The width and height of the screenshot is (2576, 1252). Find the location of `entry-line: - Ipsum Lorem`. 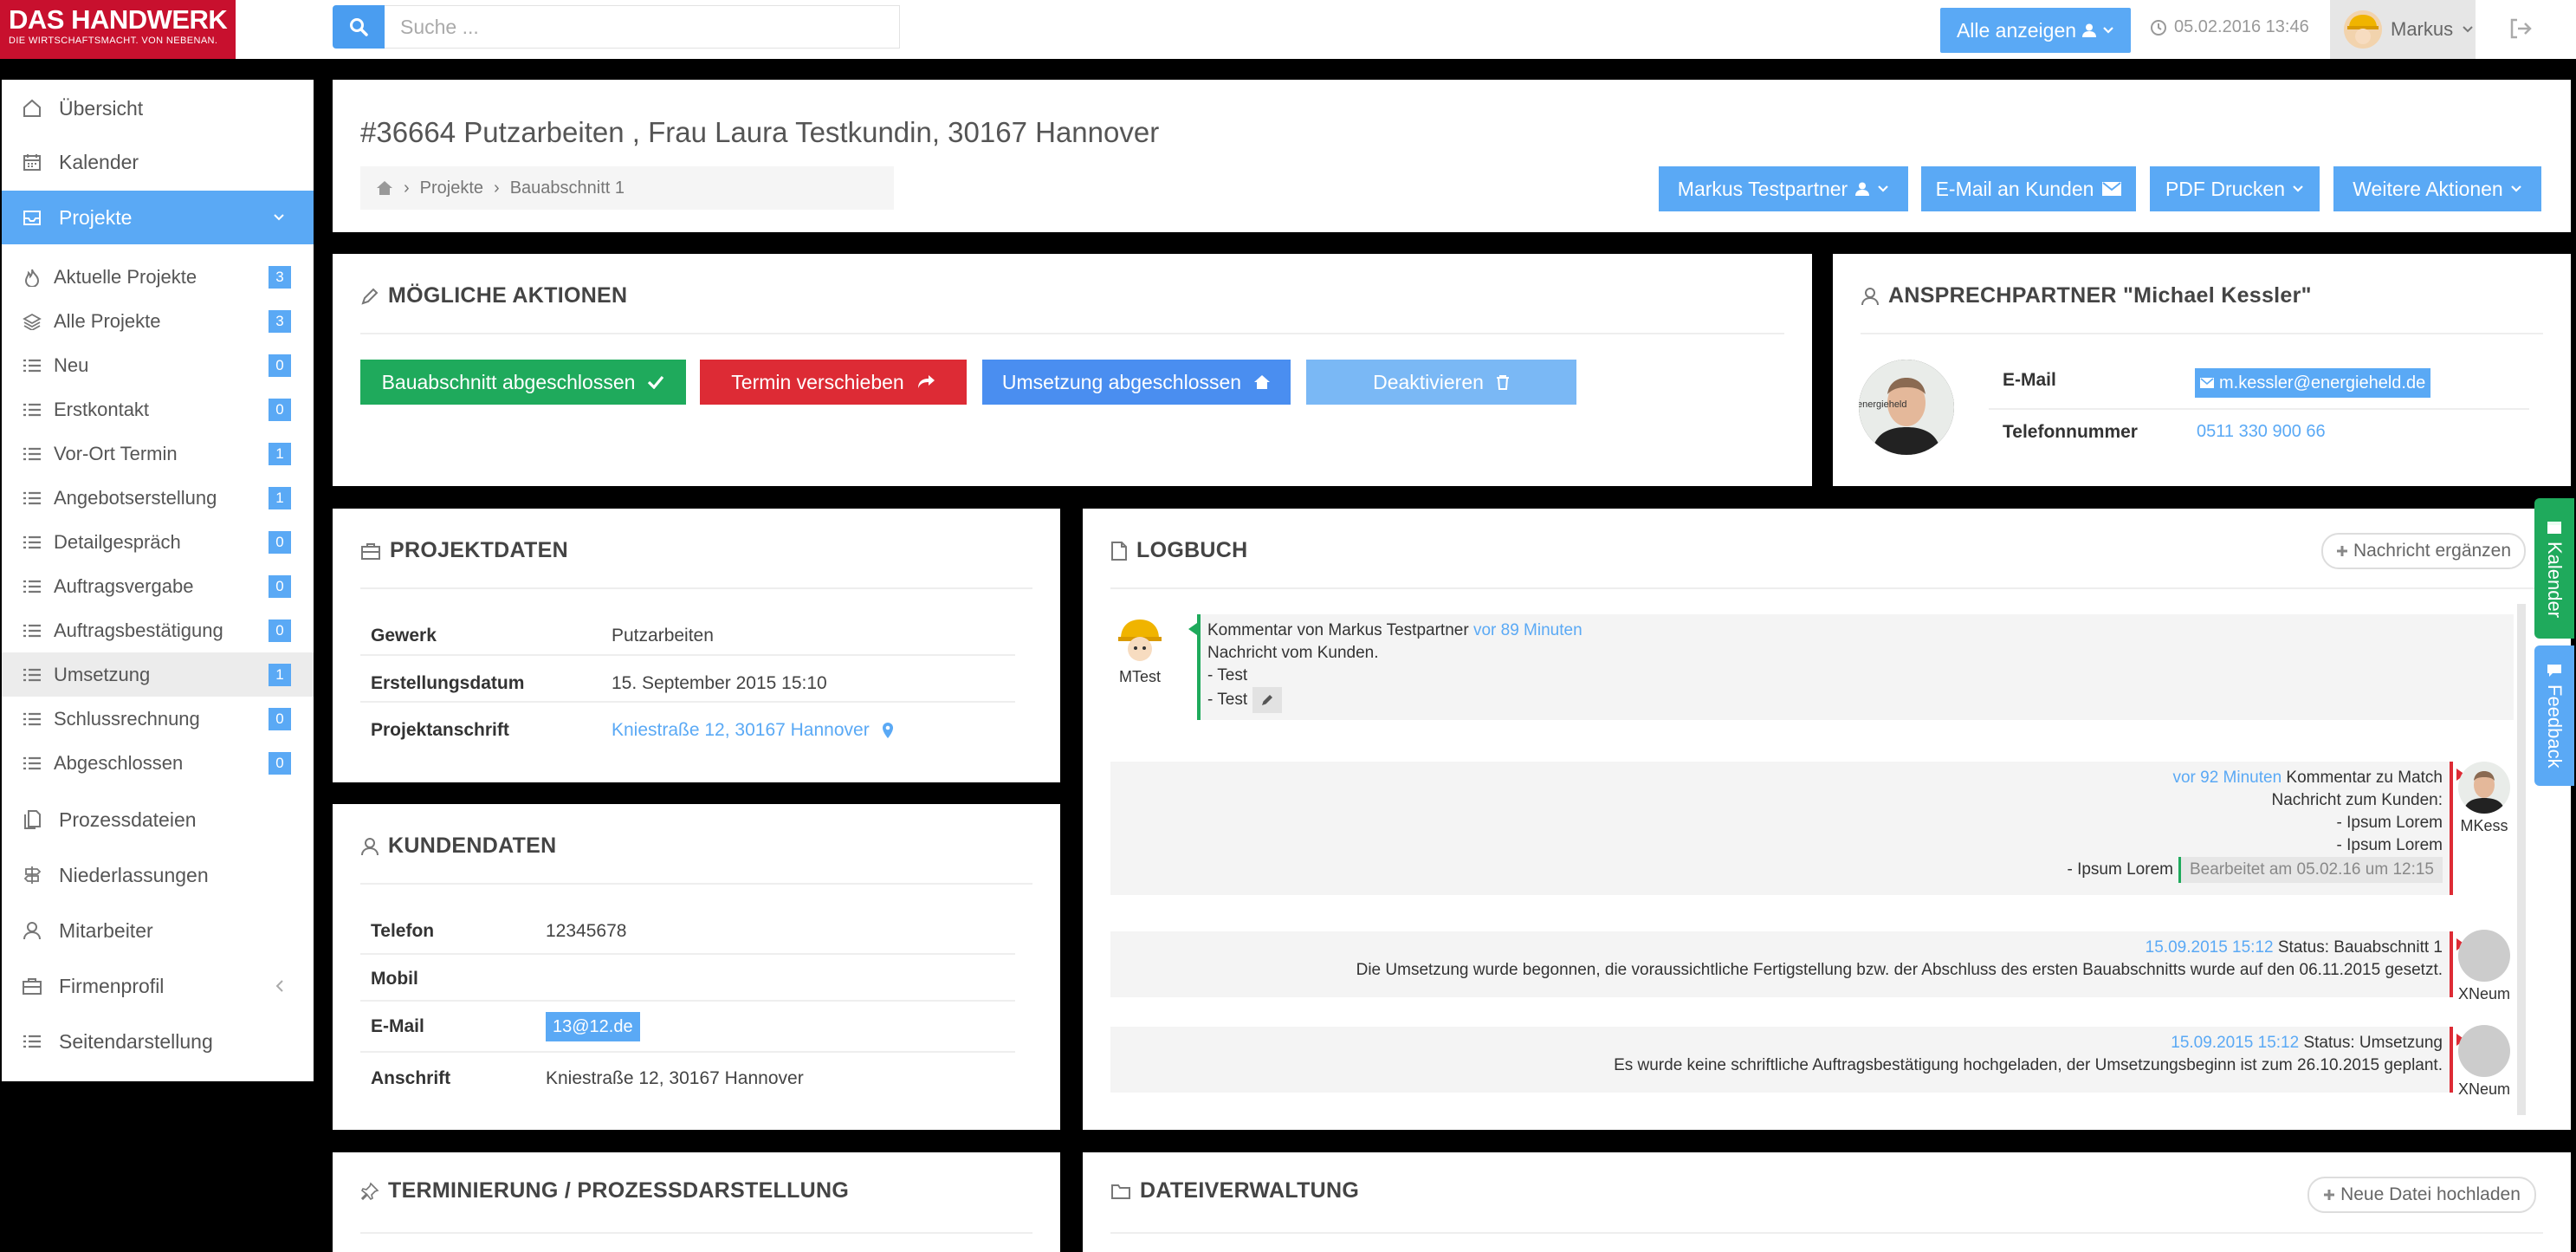

entry-line: - Ipsum Lorem is located at coordinates (2120, 869).